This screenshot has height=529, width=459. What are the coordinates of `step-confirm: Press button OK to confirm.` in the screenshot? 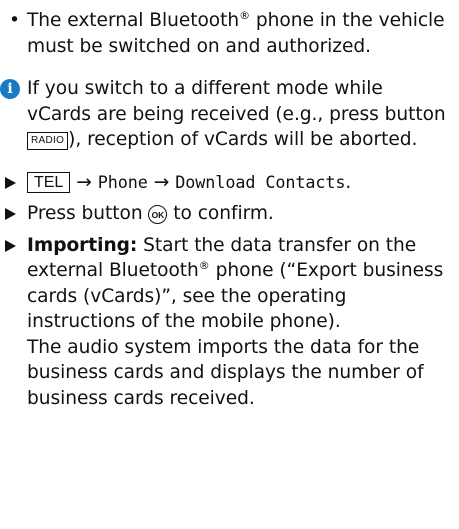 It's located at (225, 214).